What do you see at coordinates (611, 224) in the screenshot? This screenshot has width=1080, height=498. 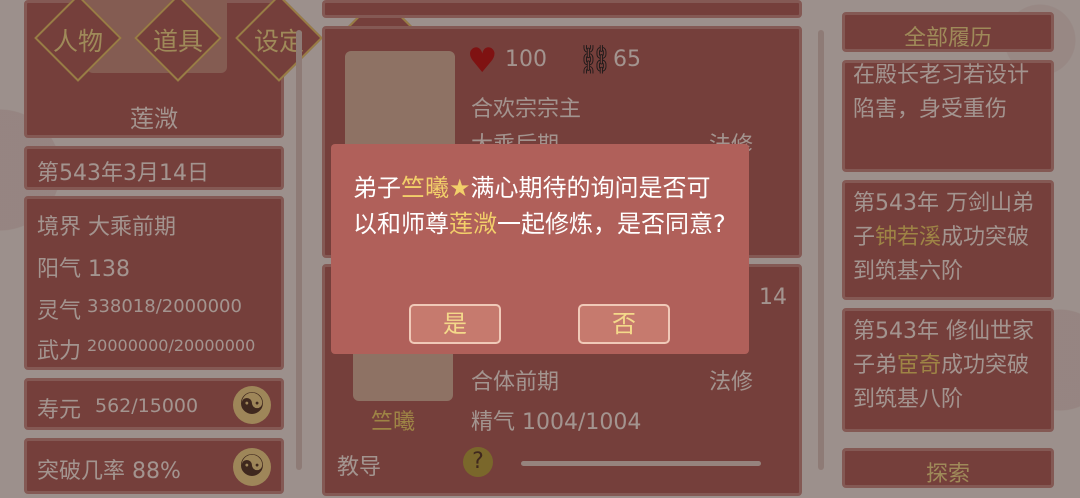 I see `msg-part-3: 一起修炼，是否同意?` at bounding box center [611, 224].